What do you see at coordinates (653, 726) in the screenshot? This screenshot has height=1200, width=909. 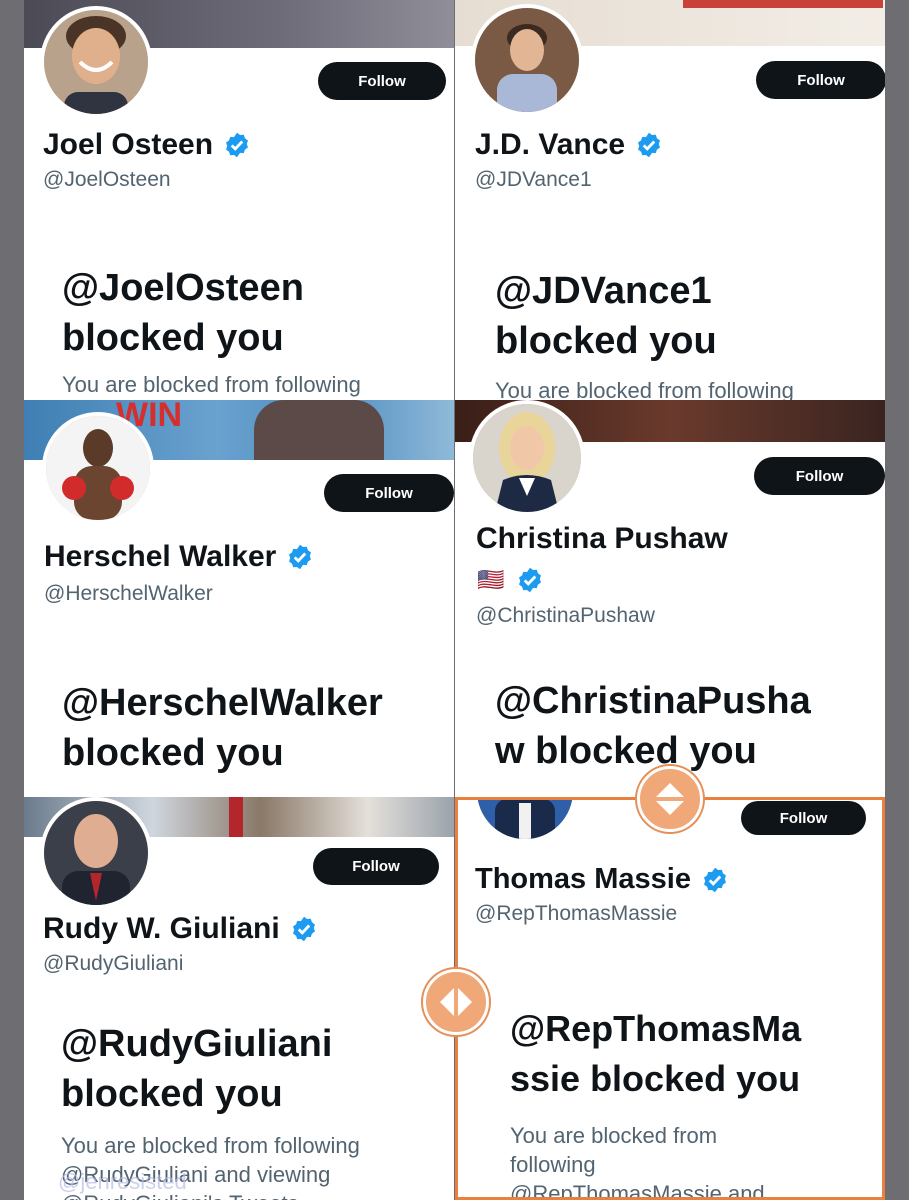 I see `blocked-message-title: @ChristinaPusha w blocked you` at bounding box center [653, 726].